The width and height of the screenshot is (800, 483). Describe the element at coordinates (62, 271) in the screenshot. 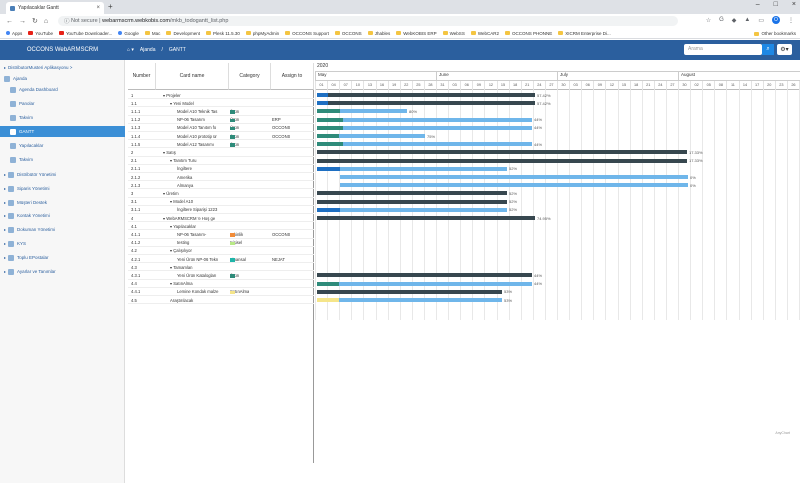

I see `sidebar-item: ▸ Ayarlar ve Tanımlar` at that location.